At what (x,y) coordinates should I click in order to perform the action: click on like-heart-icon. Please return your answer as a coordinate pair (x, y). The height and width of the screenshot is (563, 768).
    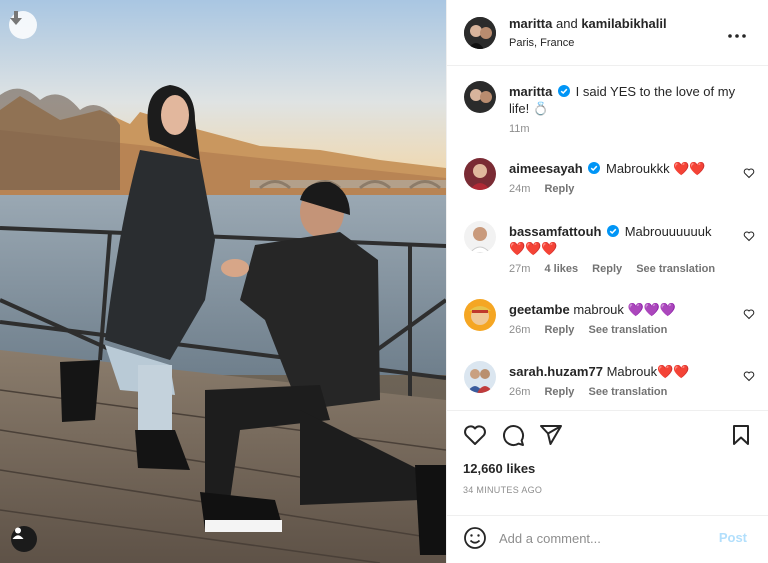
    Looking at the image, I should click on (475, 435).